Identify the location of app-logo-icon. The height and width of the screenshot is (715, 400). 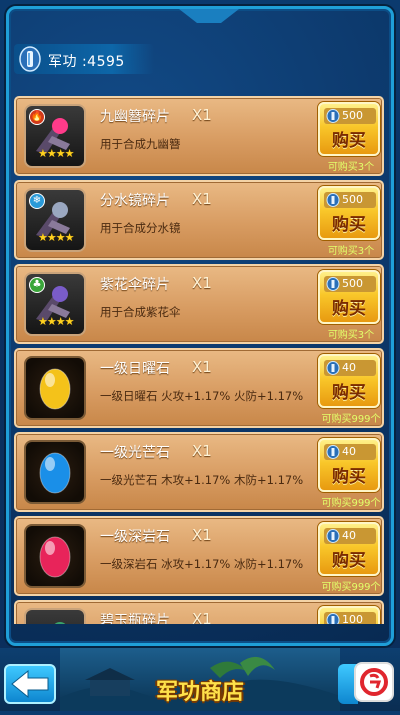
(374, 682).